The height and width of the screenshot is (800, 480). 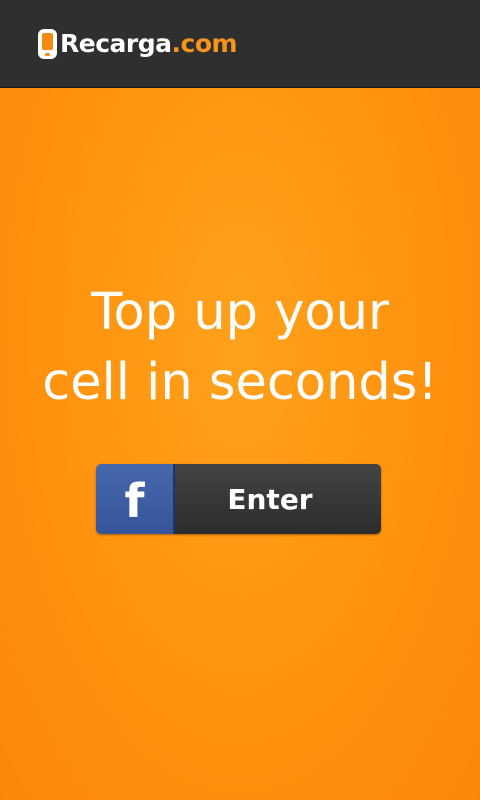 I want to click on facebook-logo-block: f, so click(x=135, y=499).